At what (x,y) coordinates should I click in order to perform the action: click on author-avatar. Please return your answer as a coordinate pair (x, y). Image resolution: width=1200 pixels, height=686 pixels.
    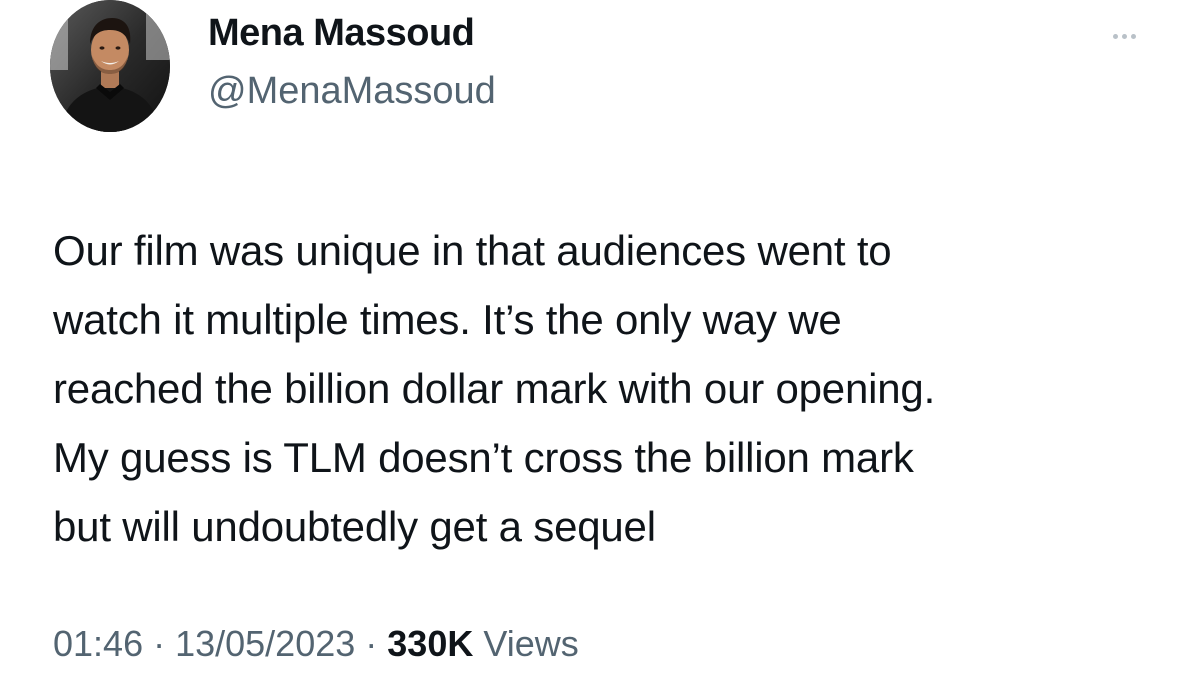
    Looking at the image, I should click on (110, 66).